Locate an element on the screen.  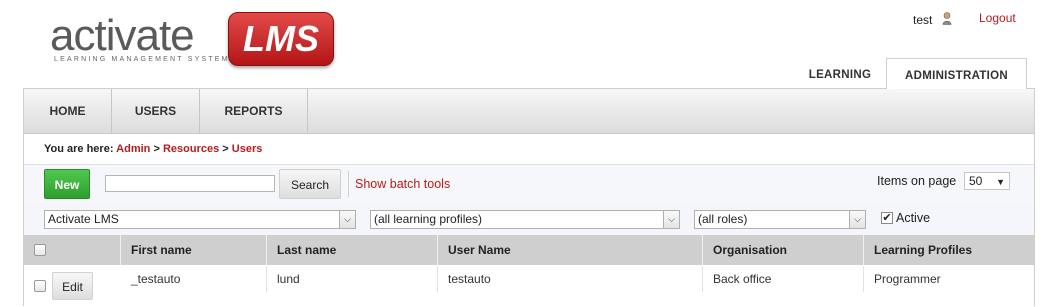
select-all-checkbox is located at coordinates (40, 250).